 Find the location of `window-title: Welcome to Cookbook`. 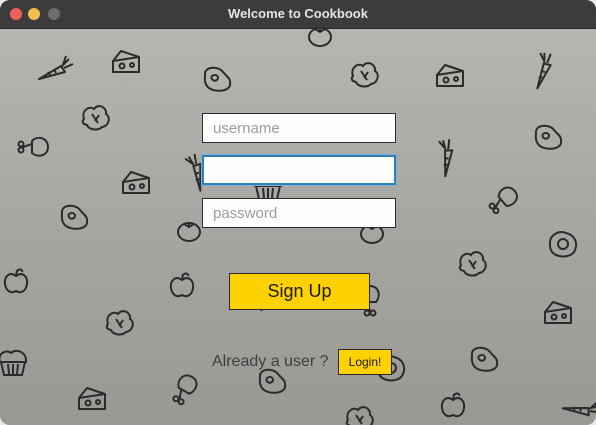

window-title: Welcome to Cookbook is located at coordinates (298, 13).